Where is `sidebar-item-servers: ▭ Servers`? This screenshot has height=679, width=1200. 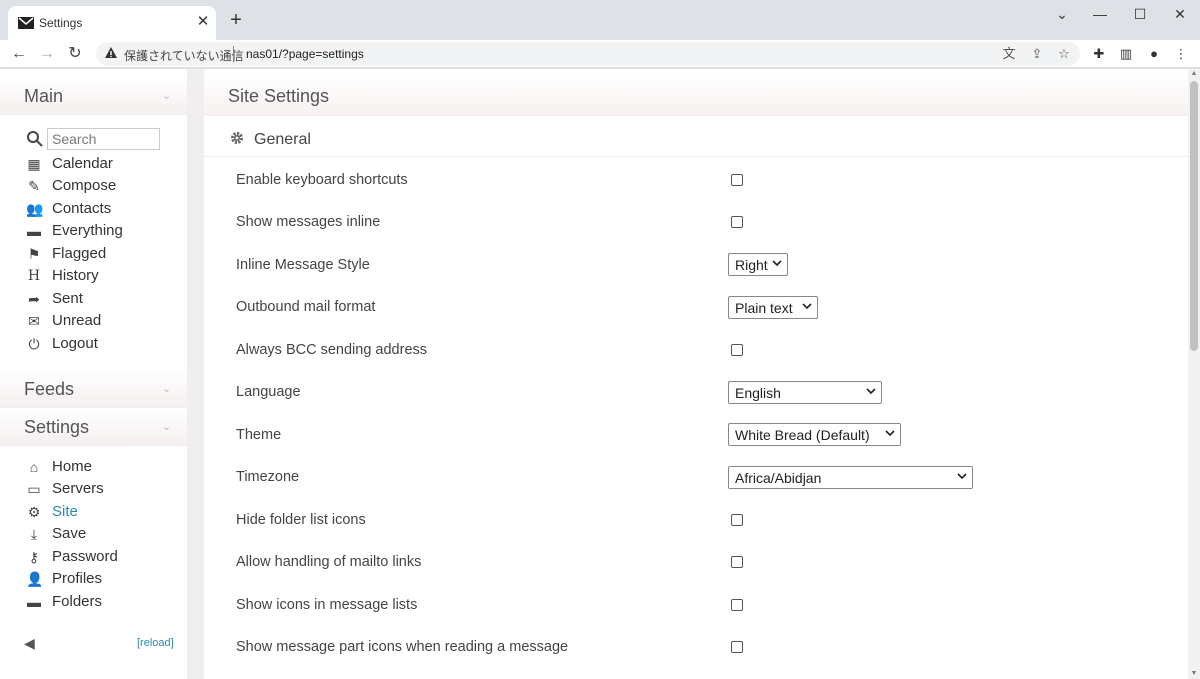 sidebar-item-servers: ▭ Servers is located at coordinates (106, 489).